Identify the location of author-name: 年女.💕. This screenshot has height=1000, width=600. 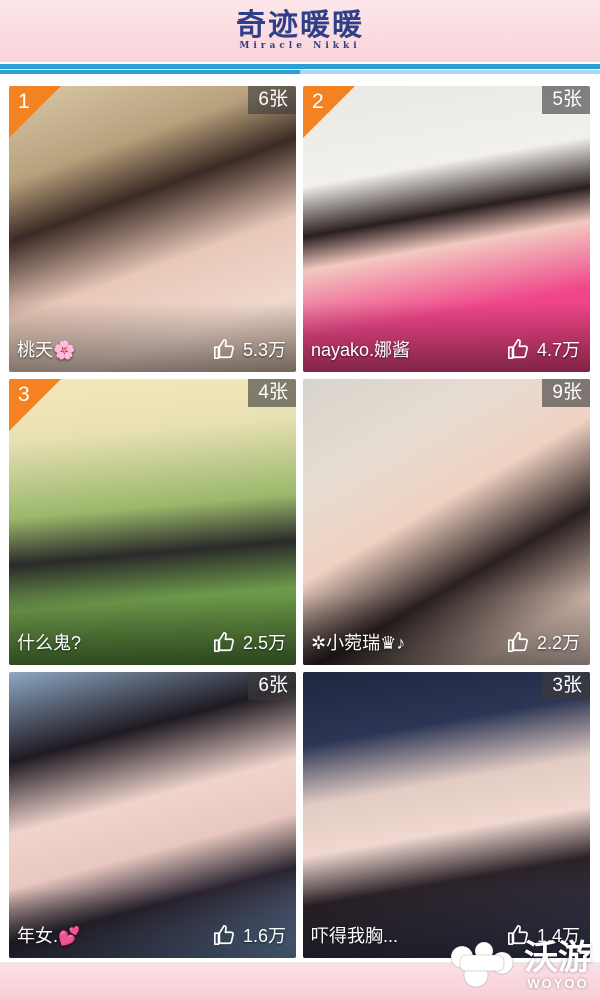
(49, 936).